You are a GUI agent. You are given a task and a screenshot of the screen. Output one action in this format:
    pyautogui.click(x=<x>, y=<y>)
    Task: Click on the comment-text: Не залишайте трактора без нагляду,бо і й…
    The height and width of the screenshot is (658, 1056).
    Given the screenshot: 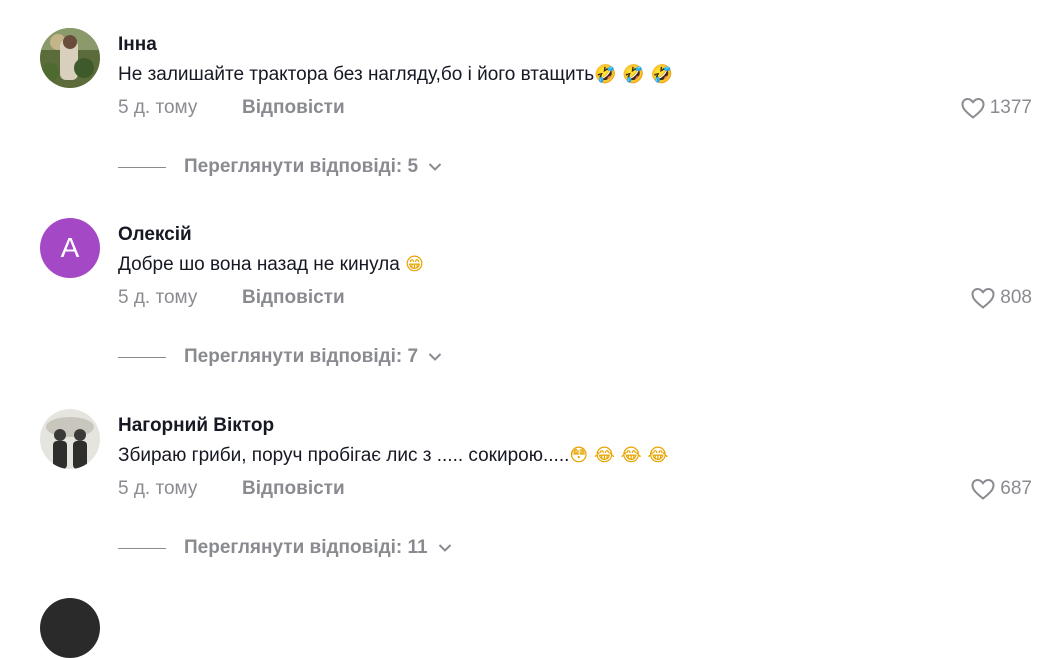 What is the action you would take?
    pyautogui.click(x=395, y=75)
    